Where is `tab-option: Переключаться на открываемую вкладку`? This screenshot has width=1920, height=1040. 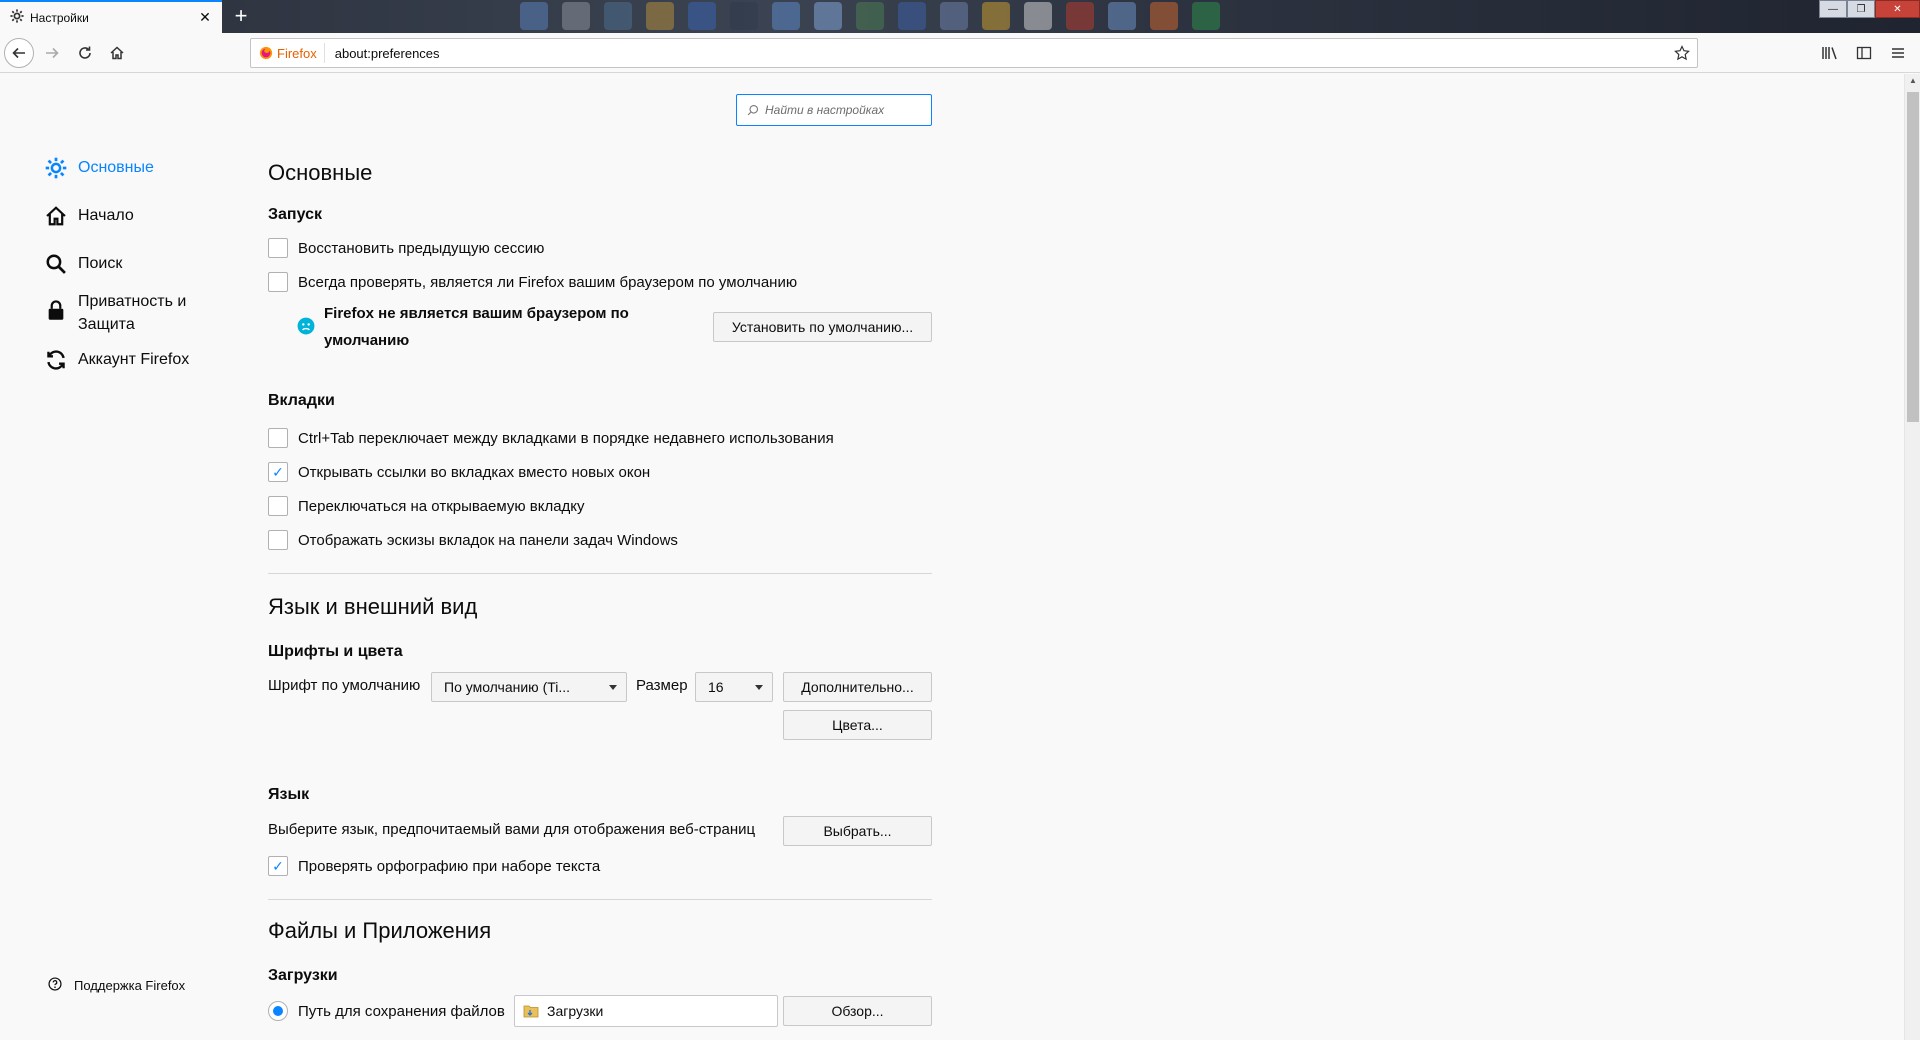
tab-option: Переключаться на открываемую вкладку is located at coordinates (426, 506).